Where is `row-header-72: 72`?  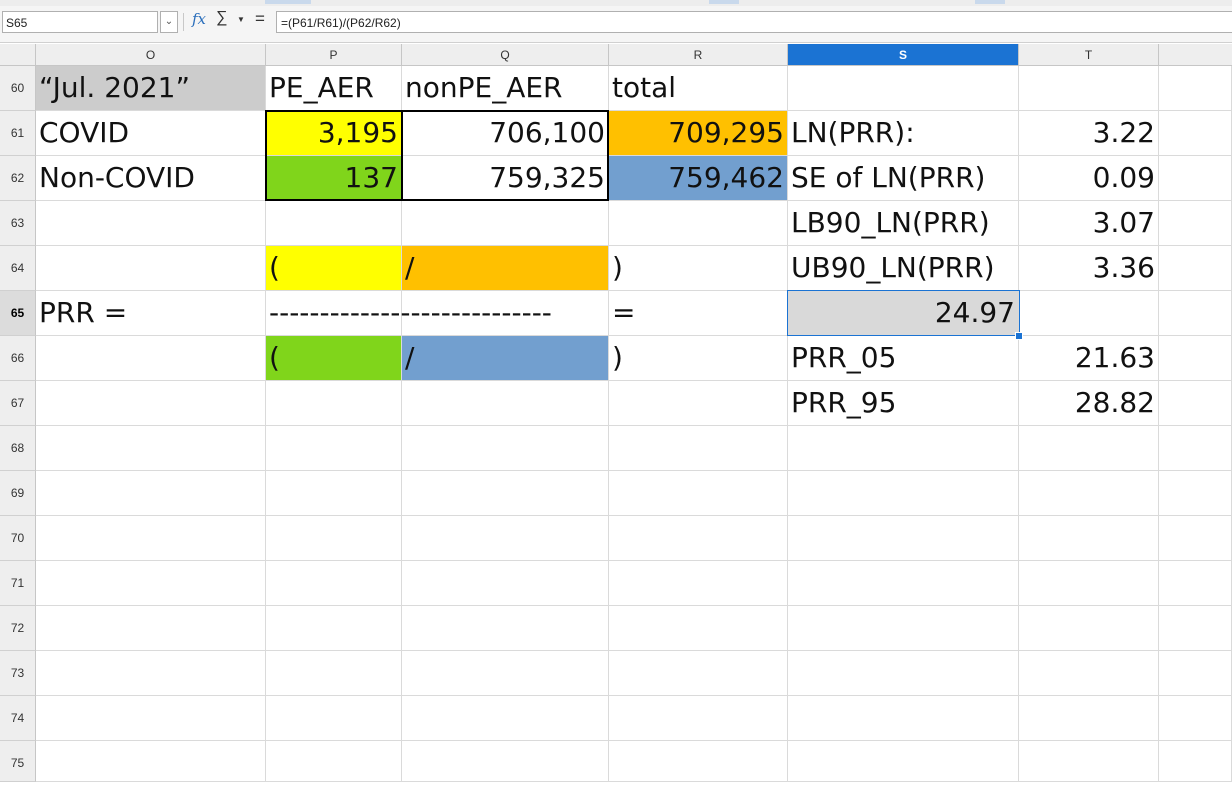
row-header-72: 72 is located at coordinates (18, 628).